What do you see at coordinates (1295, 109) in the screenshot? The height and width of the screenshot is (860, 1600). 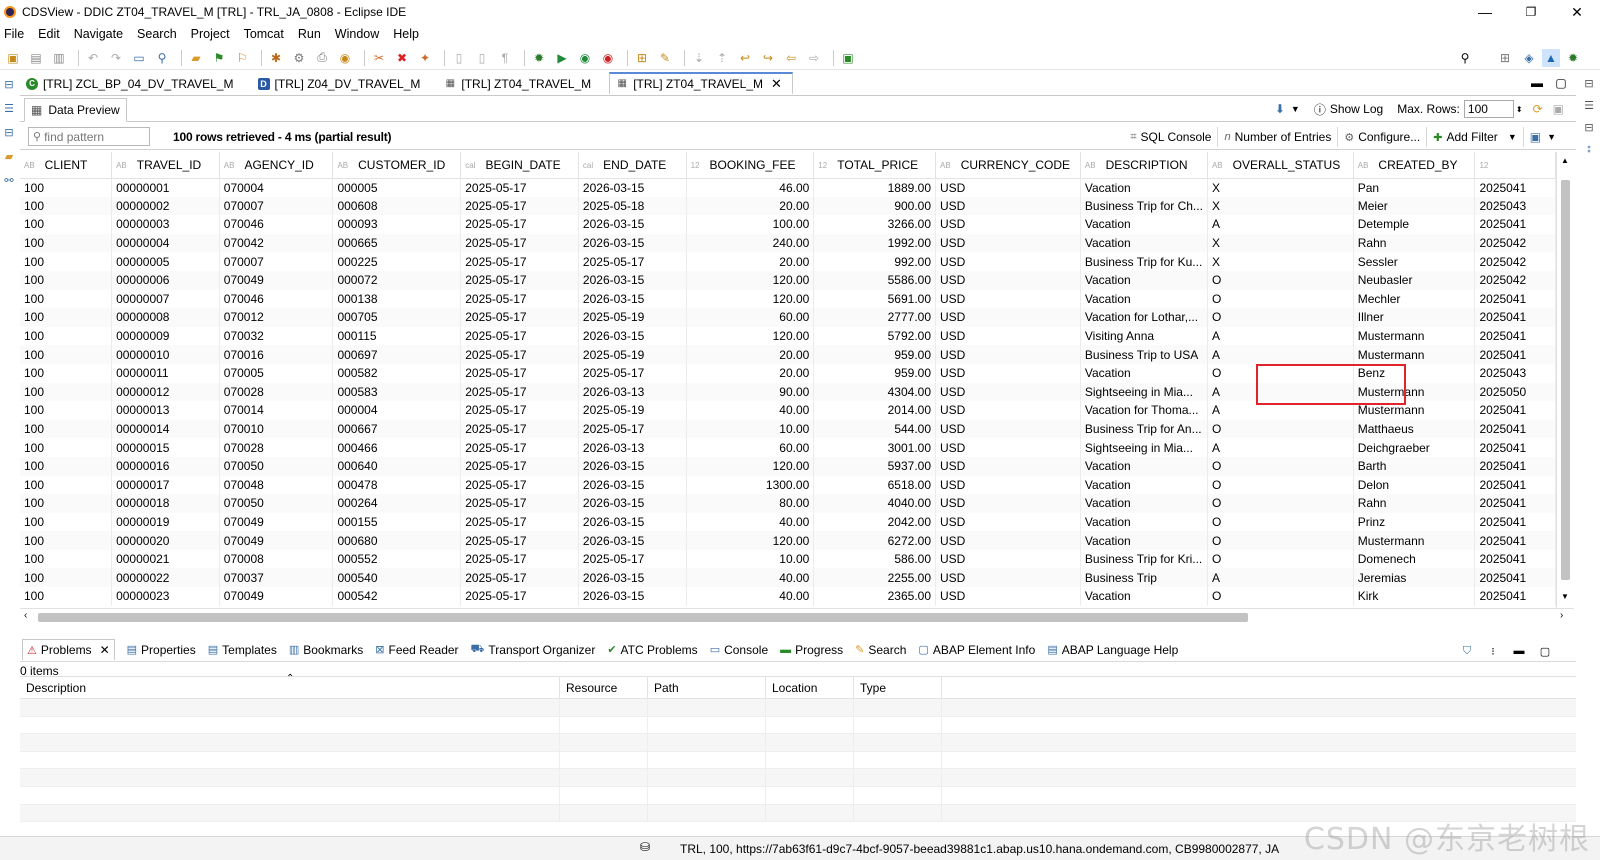 I see `dropdown-arrow-icon: ▼` at bounding box center [1295, 109].